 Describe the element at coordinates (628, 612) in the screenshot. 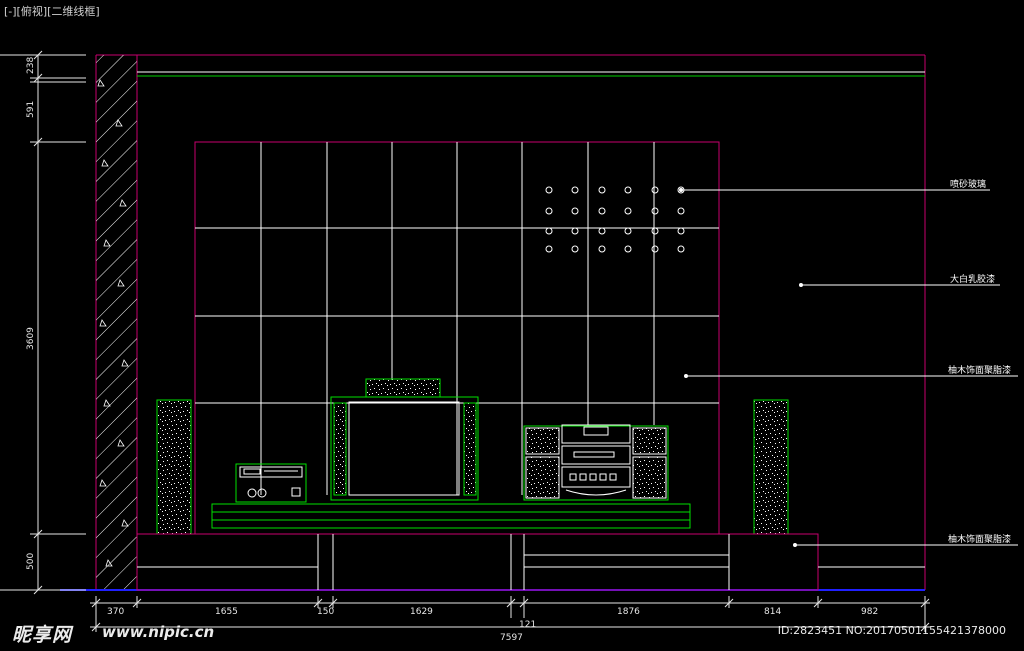

I see `dim-horizontal-5: 1876` at that location.